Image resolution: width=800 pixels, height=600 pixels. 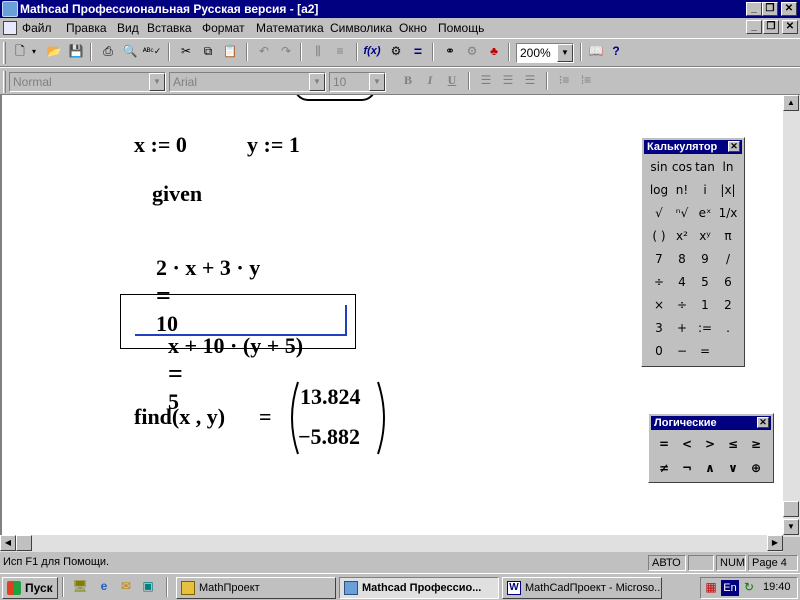 What do you see at coordinates (238, 354) in the screenshot?
I see `selected-region: x + 10 · (y + 5) = 5` at bounding box center [238, 354].